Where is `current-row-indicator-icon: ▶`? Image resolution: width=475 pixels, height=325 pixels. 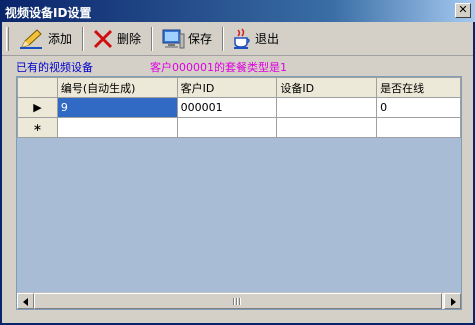 current-row-indicator-icon: ▶ is located at coordinates (37, 107).